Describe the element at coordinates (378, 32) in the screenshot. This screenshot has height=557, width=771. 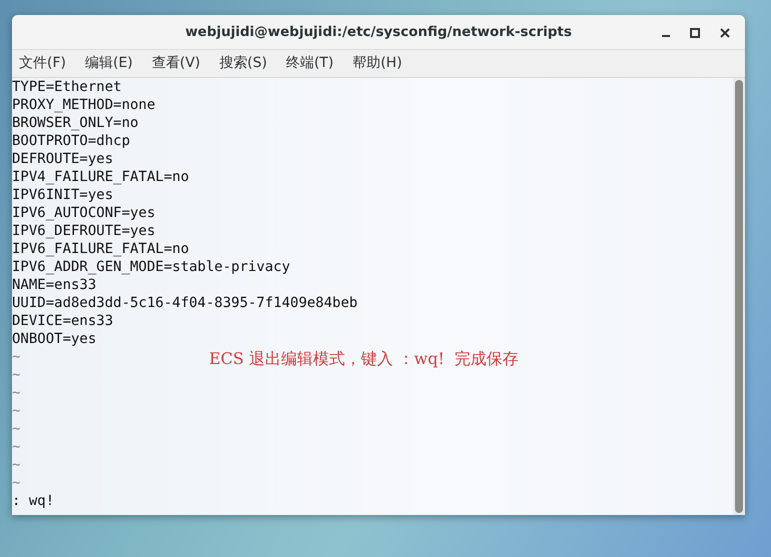
I see `window-title: webjujidi@webjujidi:/etc/sysconfig/network-scripts` at that location.